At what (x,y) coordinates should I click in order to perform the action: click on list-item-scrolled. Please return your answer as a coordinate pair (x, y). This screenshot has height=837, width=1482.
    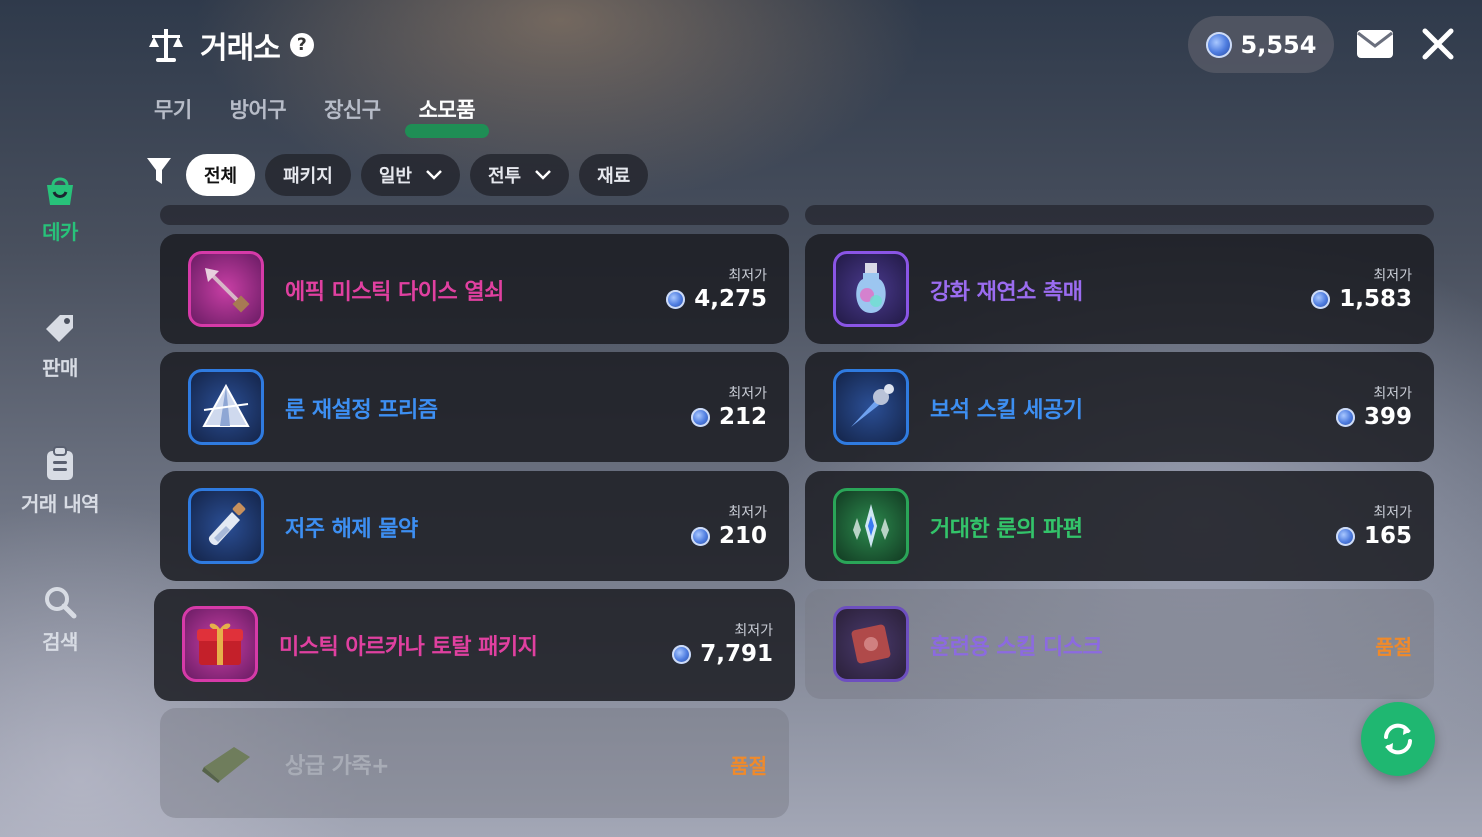
    Looking at the image, I should click on (1119, 215).